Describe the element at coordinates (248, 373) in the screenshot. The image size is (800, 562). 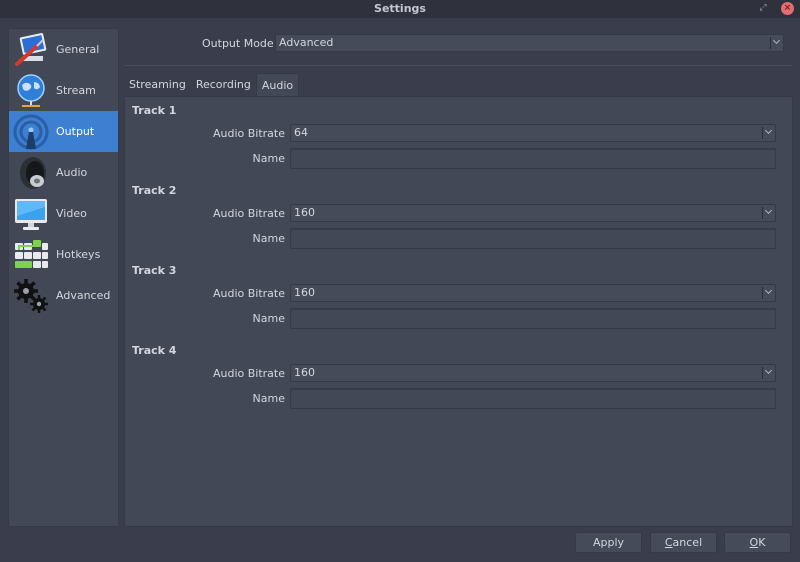
I see `track-4-bitrate-label: Audio Bitrate` at that location.